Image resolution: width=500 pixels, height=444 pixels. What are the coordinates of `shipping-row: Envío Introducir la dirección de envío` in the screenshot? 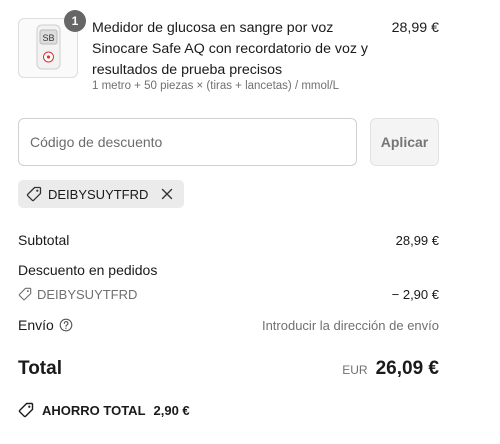 It's located at (228, 325).